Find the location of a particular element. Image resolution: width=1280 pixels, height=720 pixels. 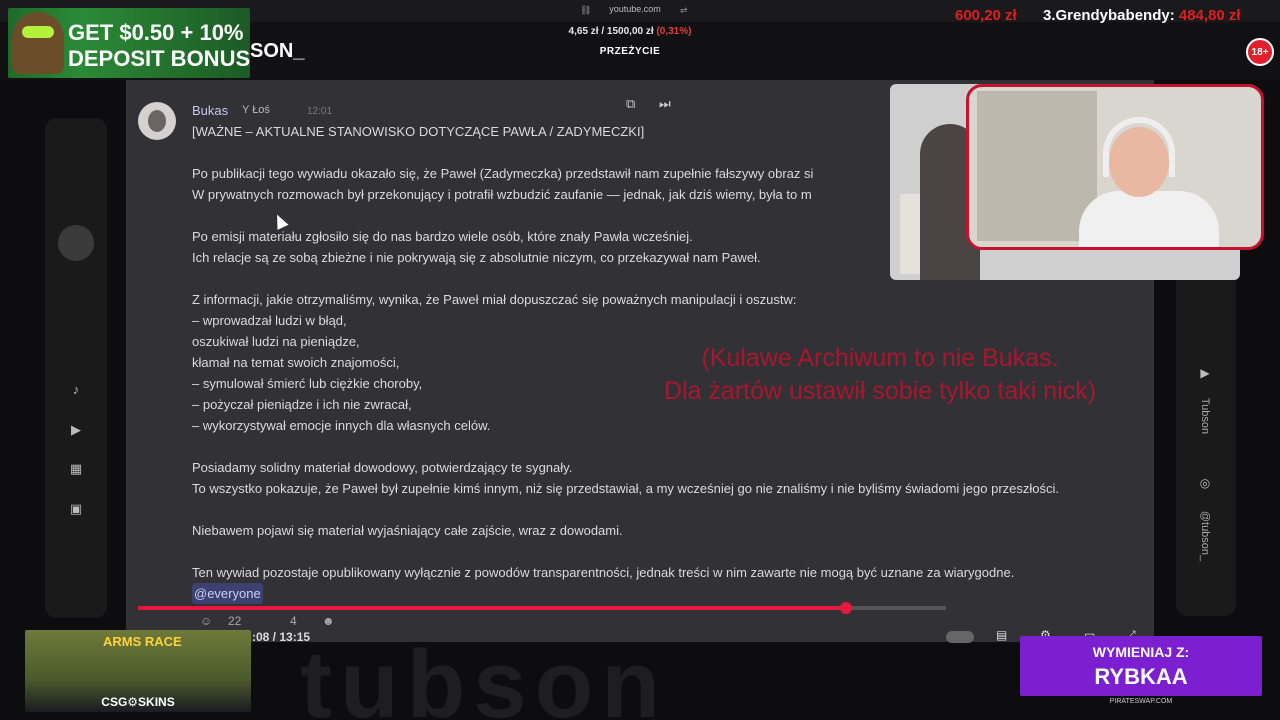

add-reaction-icon: ☻ is located at coordinates (328, 621).